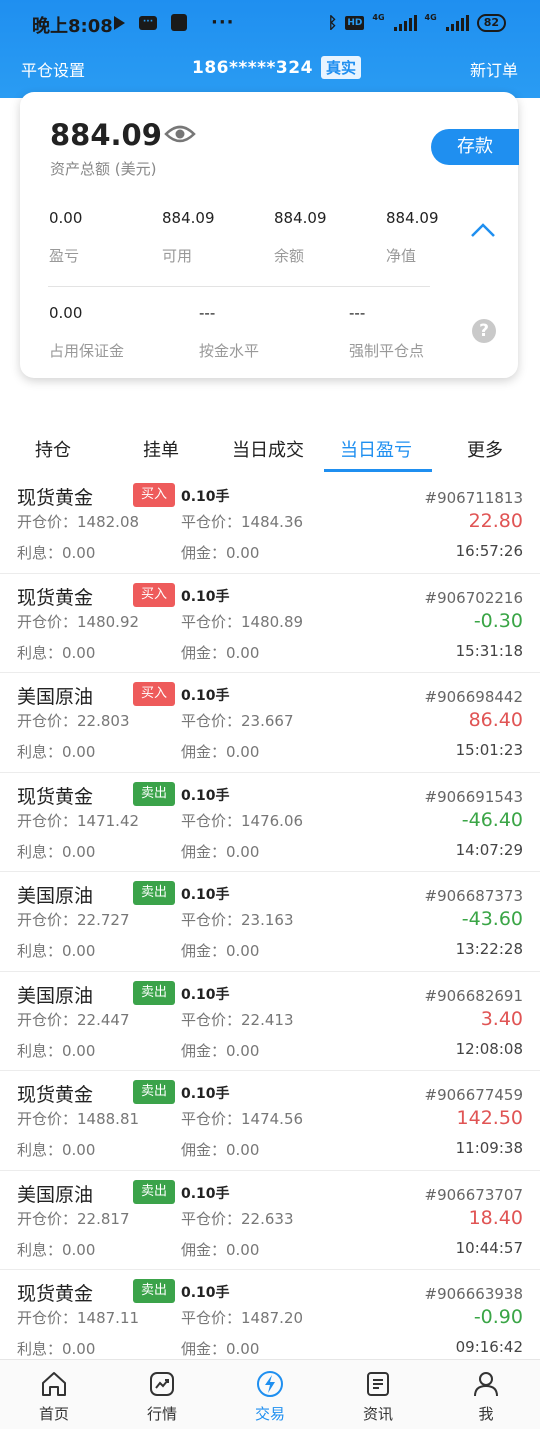 The width and height of the screenshot is (540, 1429). Describe the element at coordinates (473, 498) in the screenshot. I see `order-id: #906711813` at that location.